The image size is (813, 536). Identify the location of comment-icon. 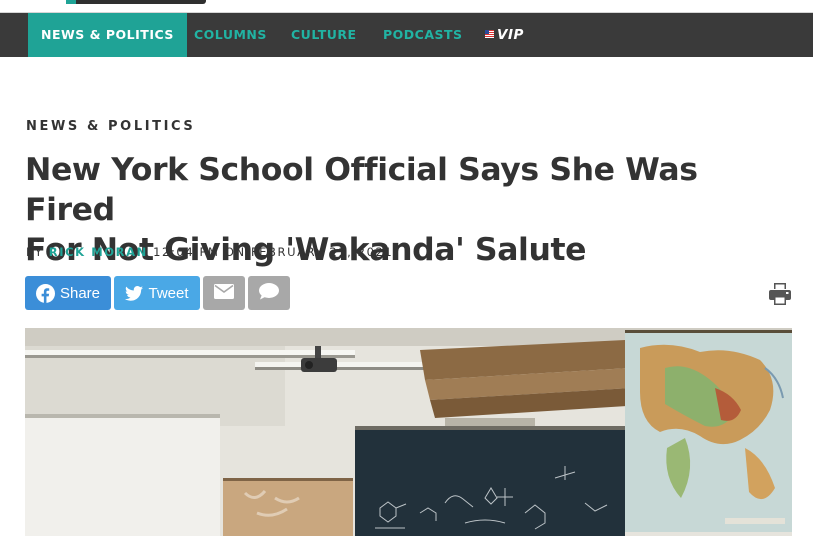
(269, 293).